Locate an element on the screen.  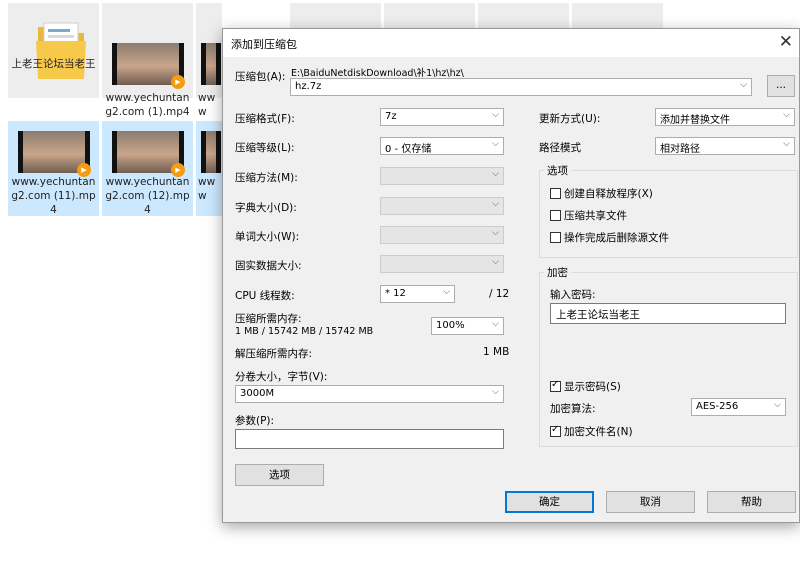
cpu-total: / 12 is located at coordinates (499, 294).